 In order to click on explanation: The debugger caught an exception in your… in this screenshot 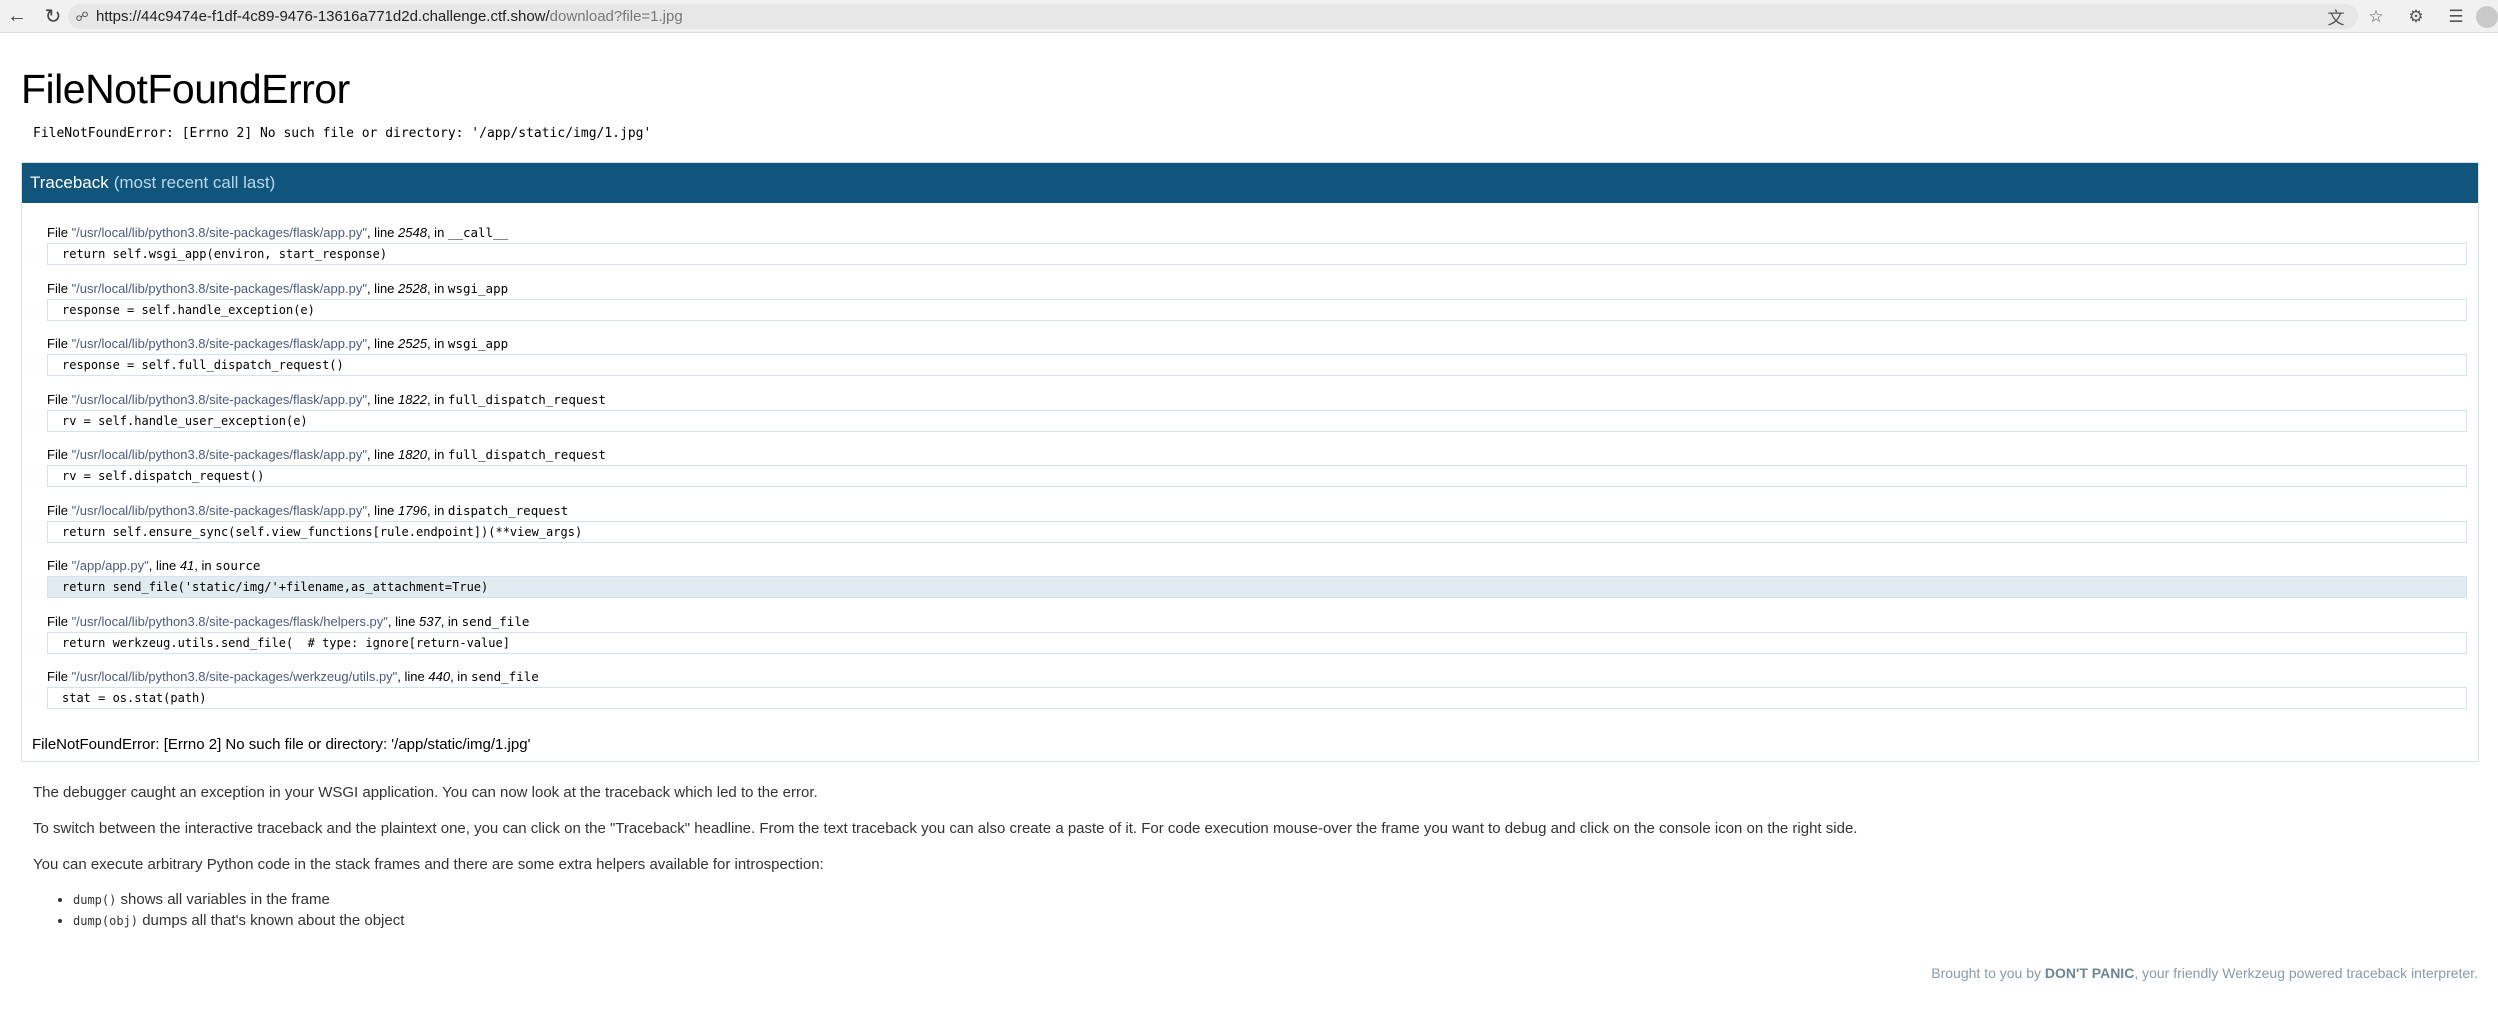, I will do `click(1233, 857)`.